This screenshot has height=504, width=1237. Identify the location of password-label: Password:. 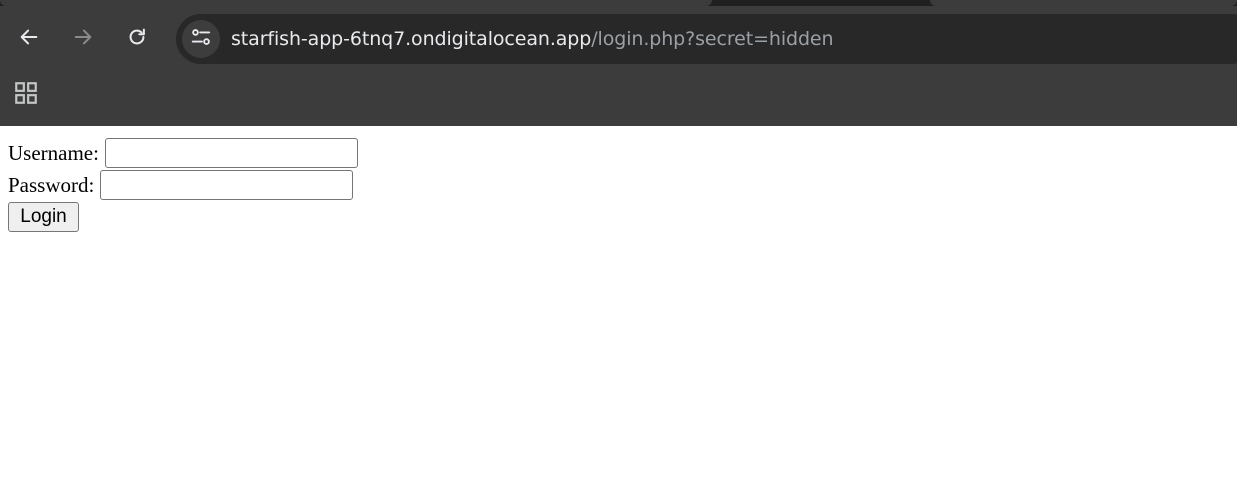
(51, 184).